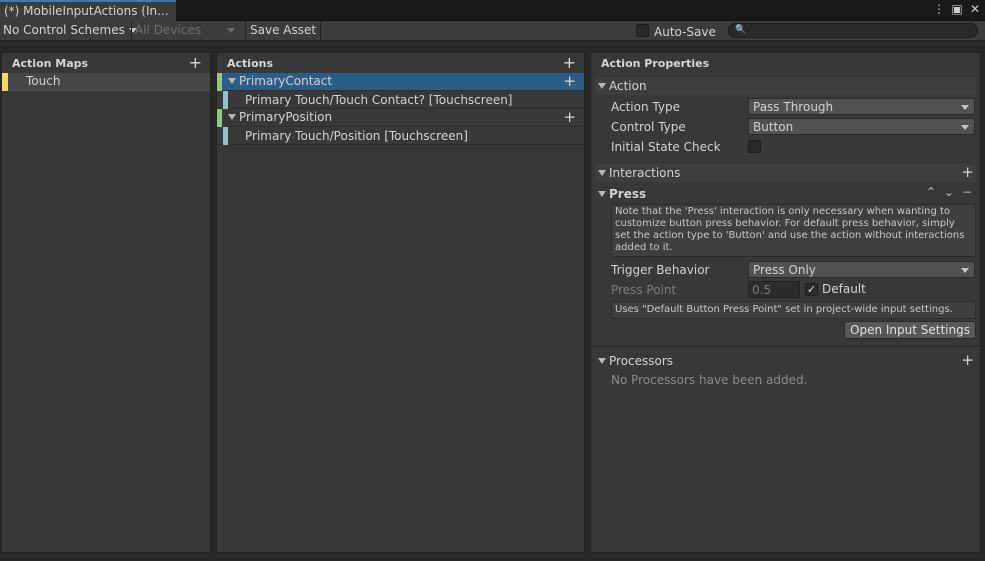  I want to click on close-icon: ✕, so click(975, 9).